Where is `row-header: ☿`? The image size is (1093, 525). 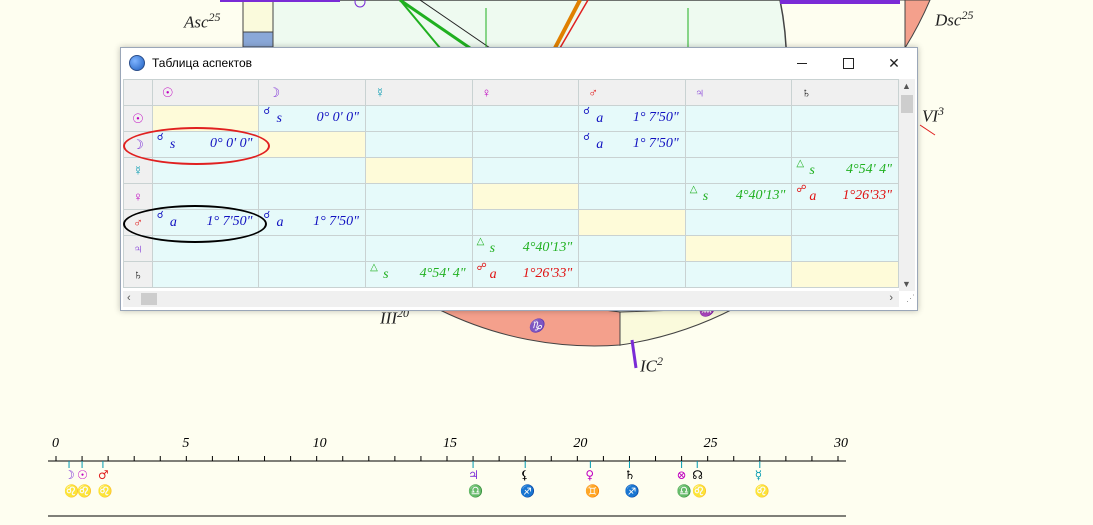
row-header: ☿ is located at coordinates (138, 170).